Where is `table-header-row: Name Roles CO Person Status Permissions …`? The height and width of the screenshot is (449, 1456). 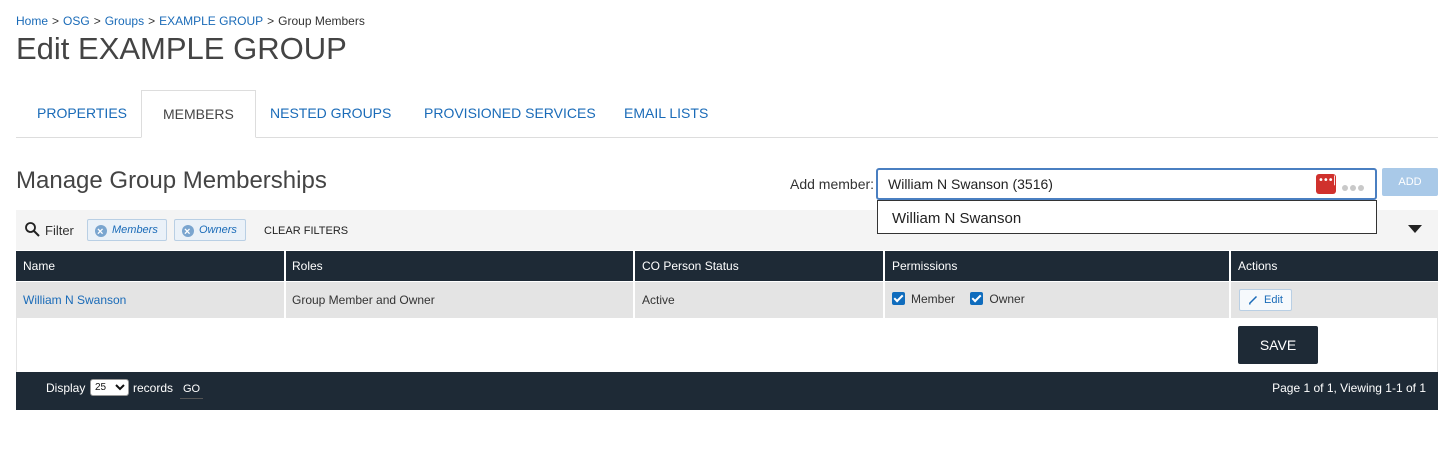 table-header-row: Name Roles CO Person Status Permissions … is located at coordinates (727, 266).